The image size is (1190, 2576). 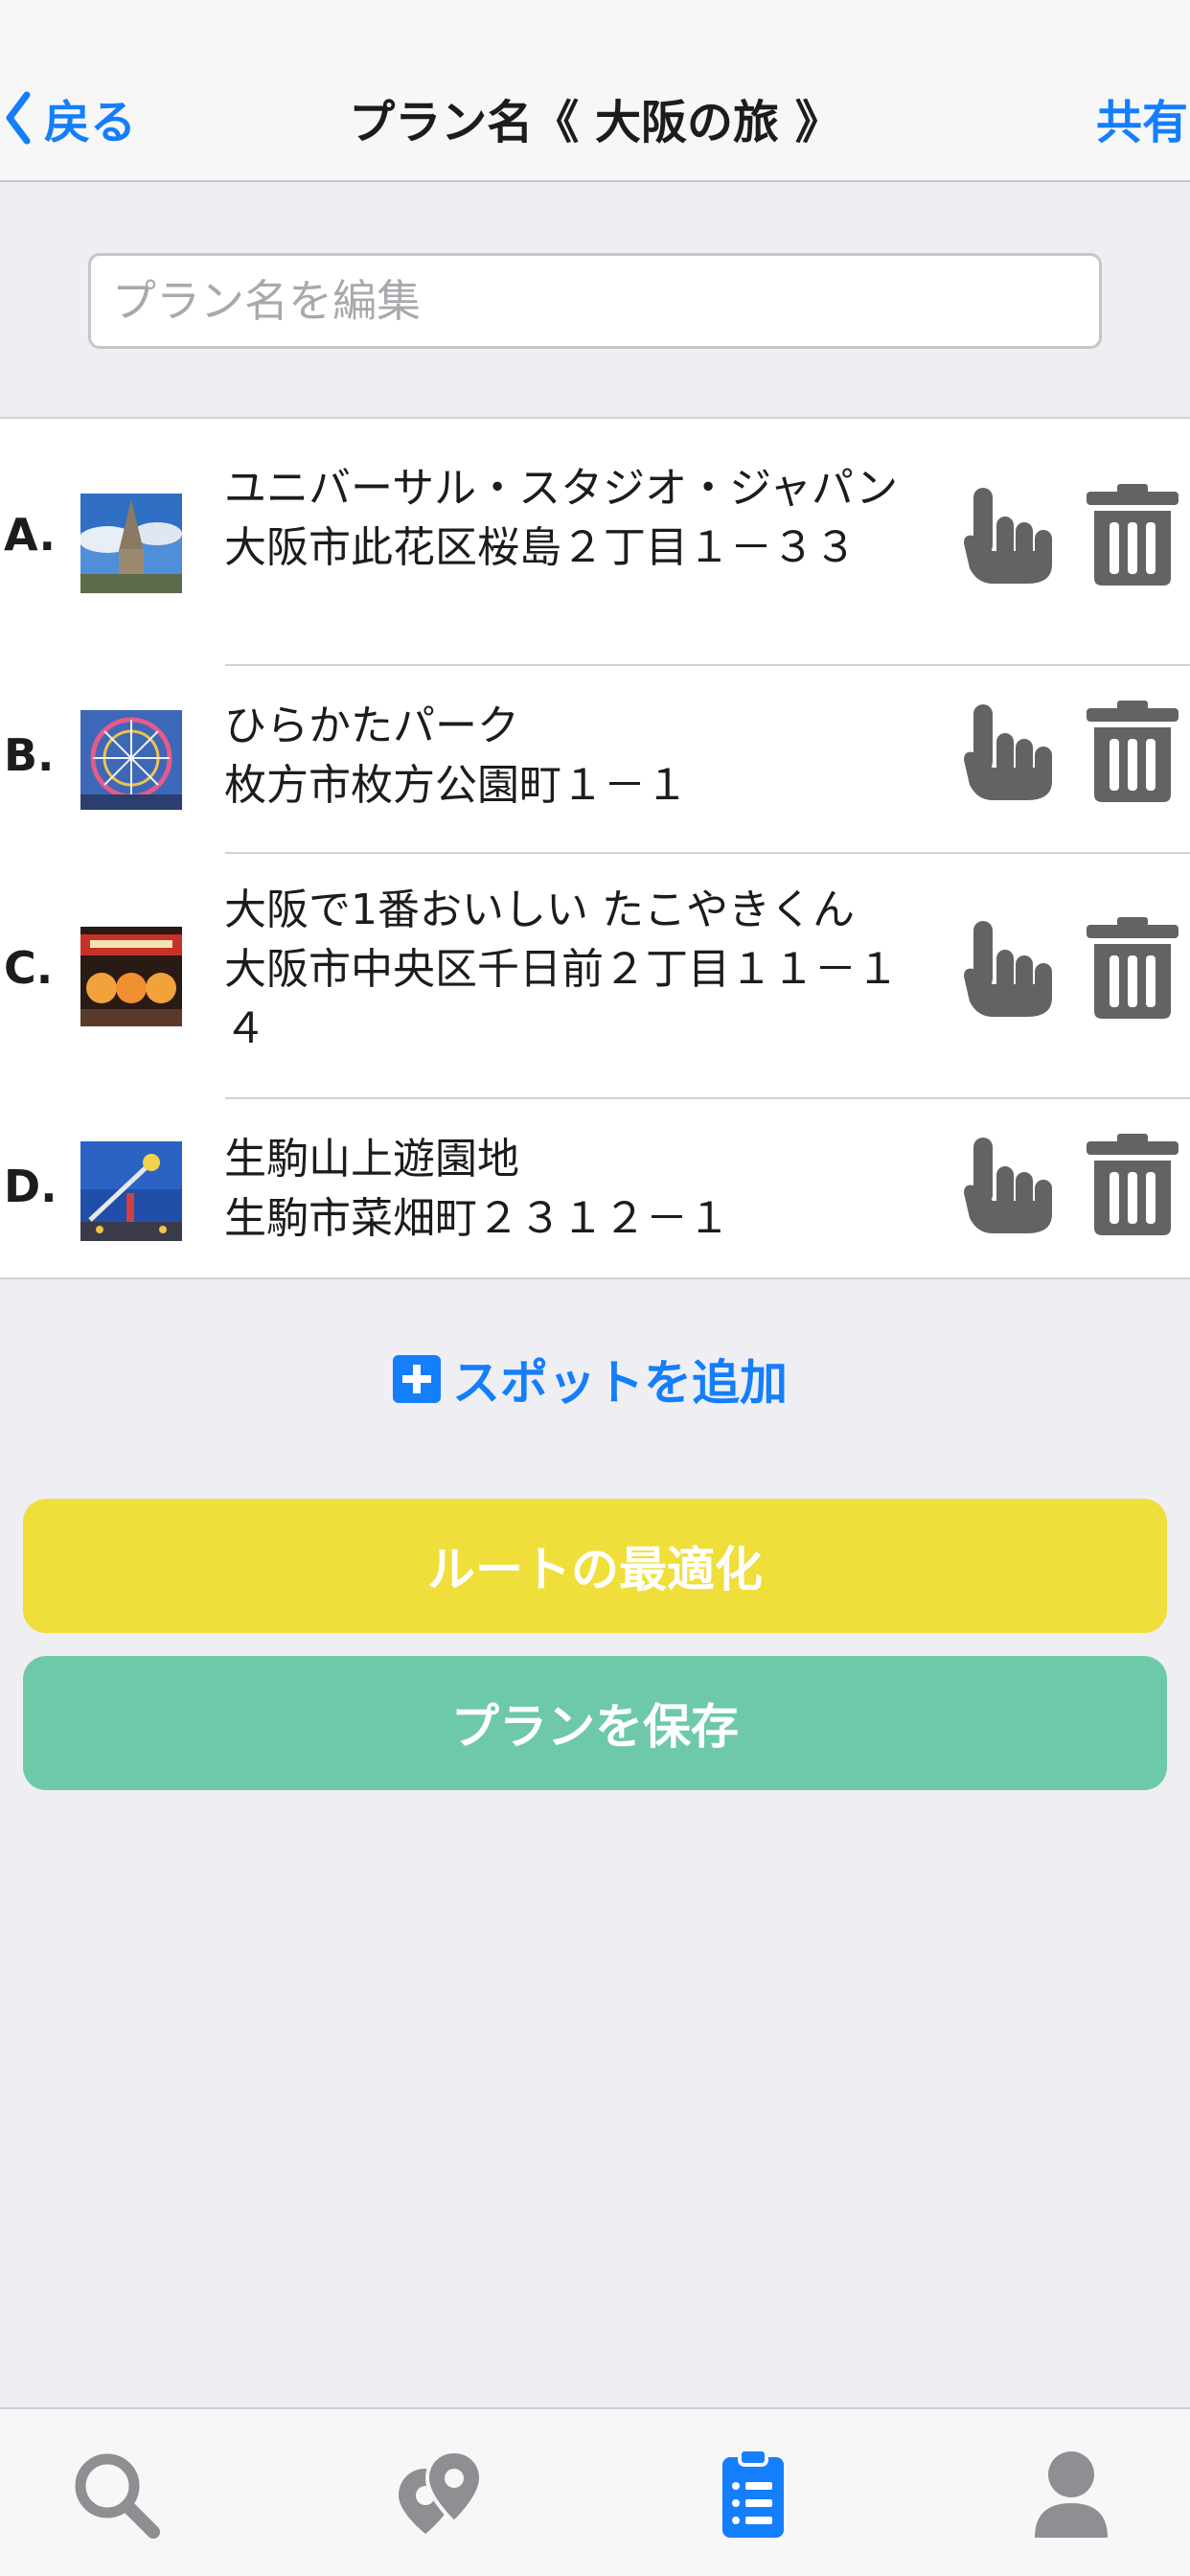 I want to click on list-item: A. ユニバーサル・スタジオ・ジャパン 大阪市此花区桜島２丁目１－３３, so click(x=595, y=542).